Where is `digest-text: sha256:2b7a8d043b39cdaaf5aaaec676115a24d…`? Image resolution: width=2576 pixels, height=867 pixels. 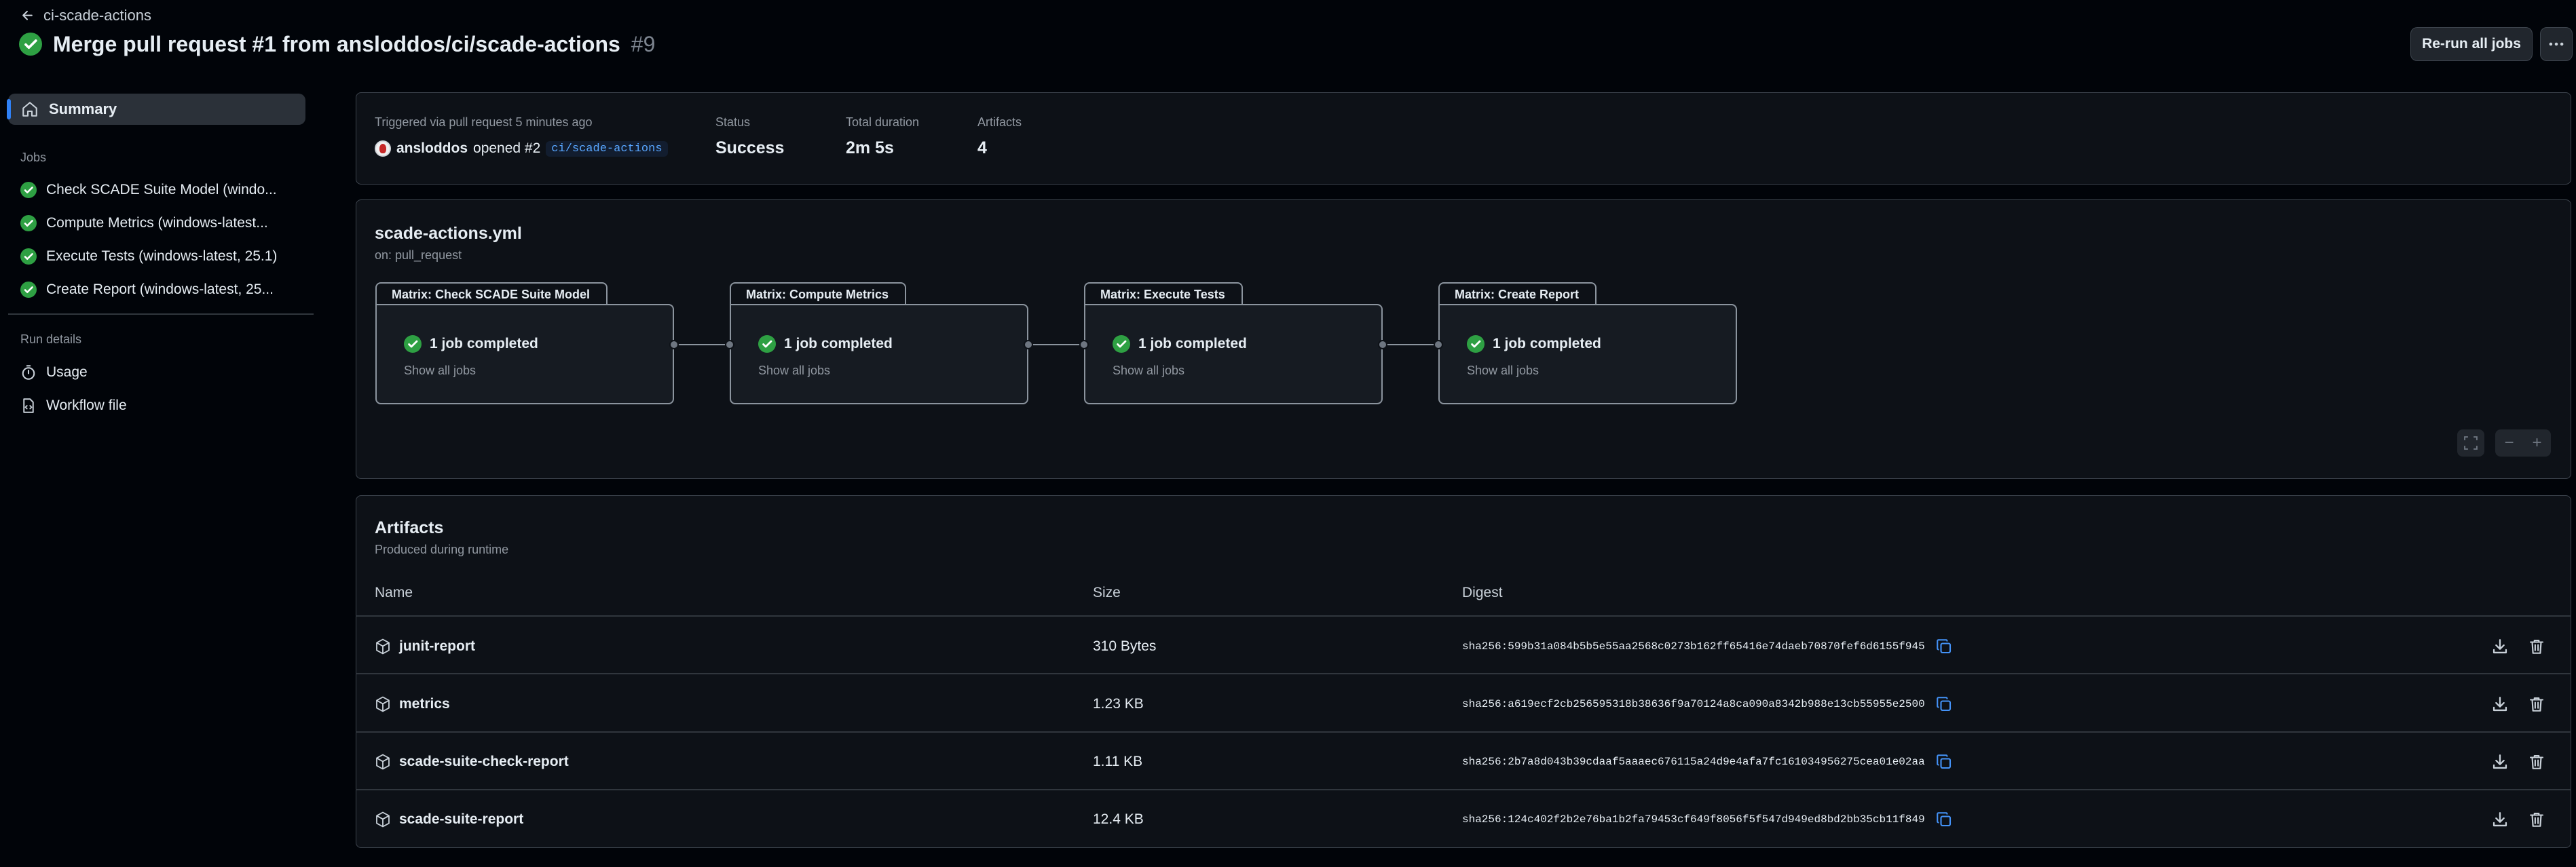
digest-text: sha256:2b7a8d043b39cdaaf5aaaec676115a24d… is located at coordinates (1694, 762).